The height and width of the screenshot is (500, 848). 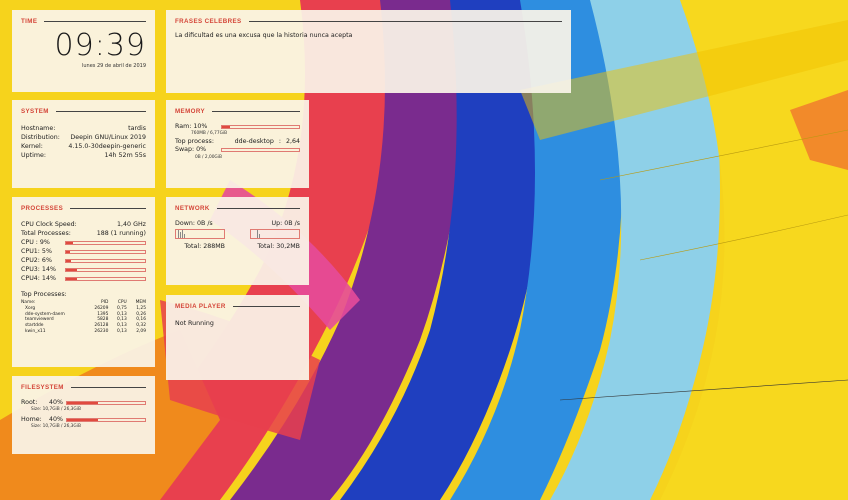 I want to click on upload-speed: Up: 0B /s, so click(x=275, y=223).